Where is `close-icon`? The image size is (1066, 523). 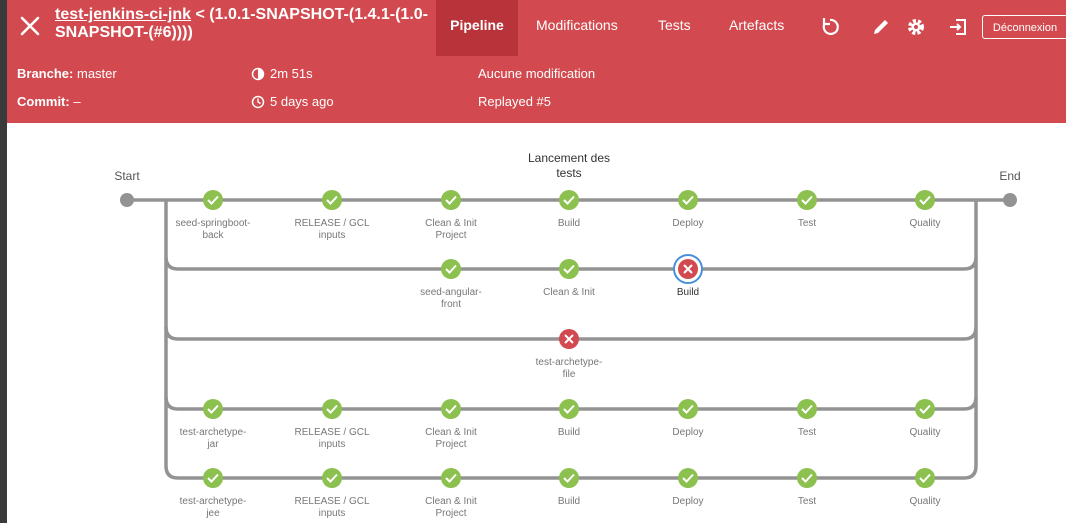 close-icon is located at coordinates (30, 26).